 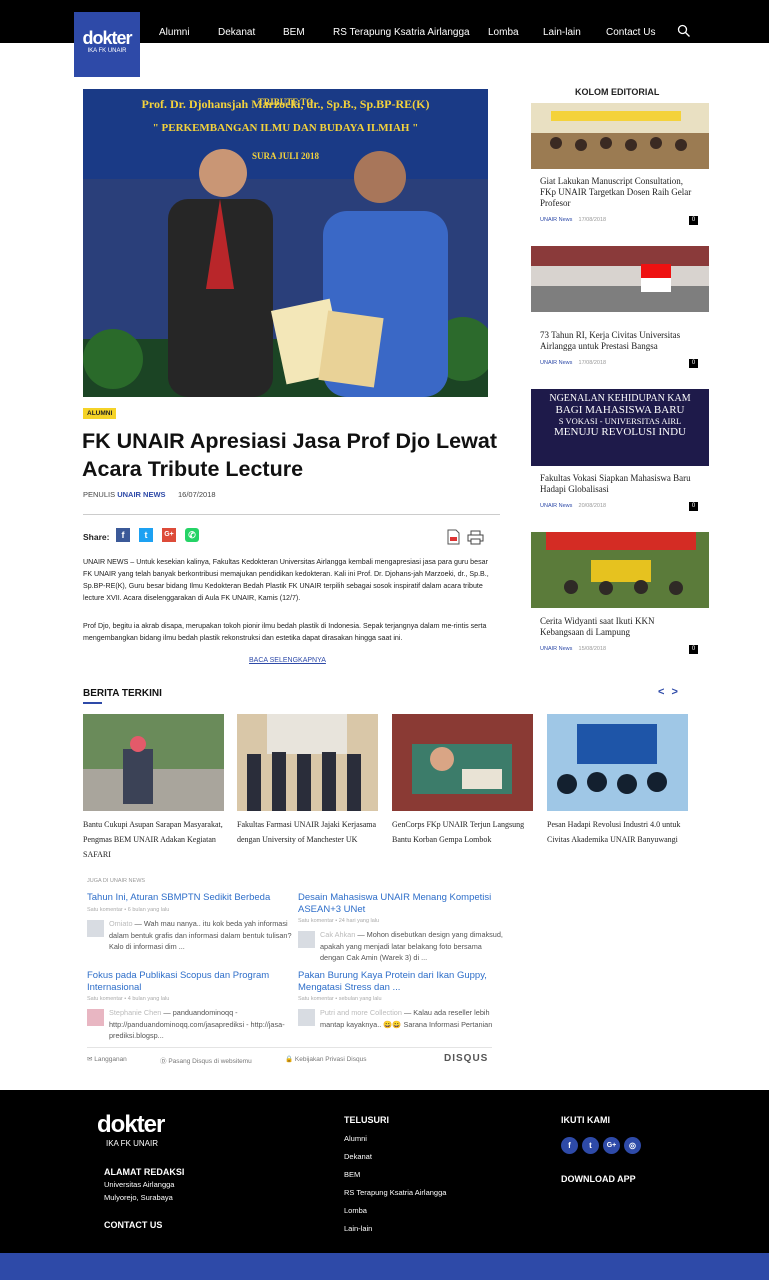 I want to click on explore-heading: TELUSURI, so click(x=366, y=1120).